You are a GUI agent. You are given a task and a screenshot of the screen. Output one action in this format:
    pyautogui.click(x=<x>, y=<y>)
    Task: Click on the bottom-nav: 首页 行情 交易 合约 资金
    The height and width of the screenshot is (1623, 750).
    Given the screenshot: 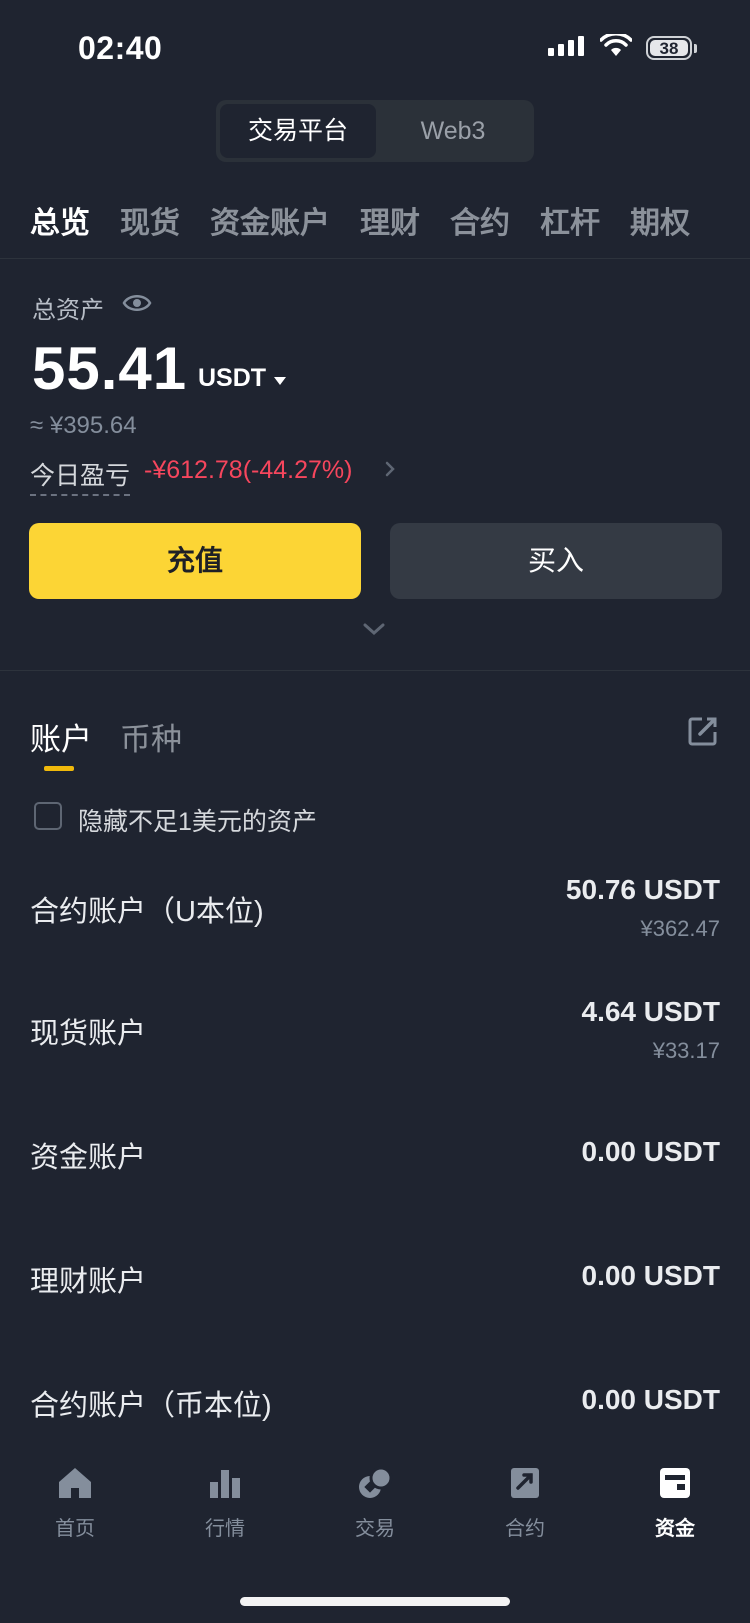 What is the action you would take?
    pyautogui.click(x=375, y=1521)
    